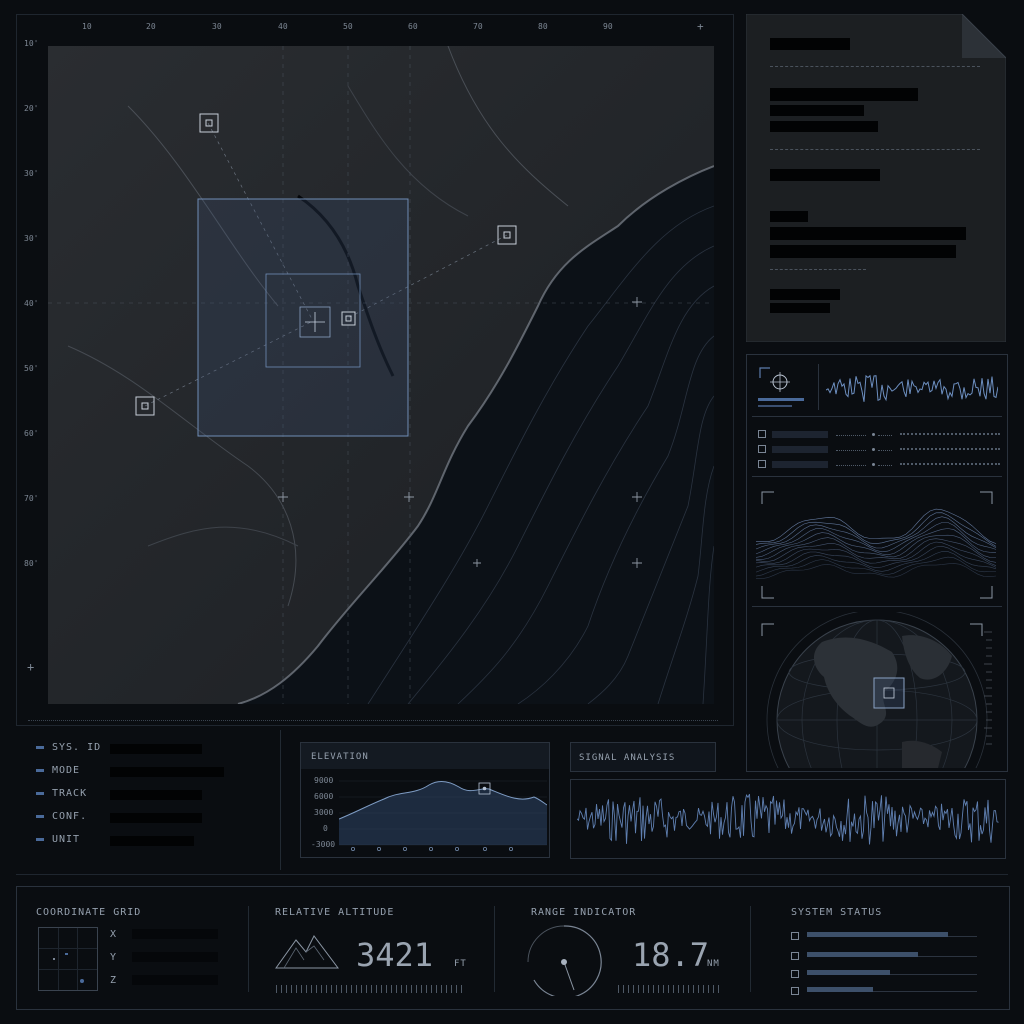 The width and height of the screenshot is (1024, 1024). What do you see at coordinates (512, 874) in the screenshot?
I see `section-divider` at bounding box center [512, 874].